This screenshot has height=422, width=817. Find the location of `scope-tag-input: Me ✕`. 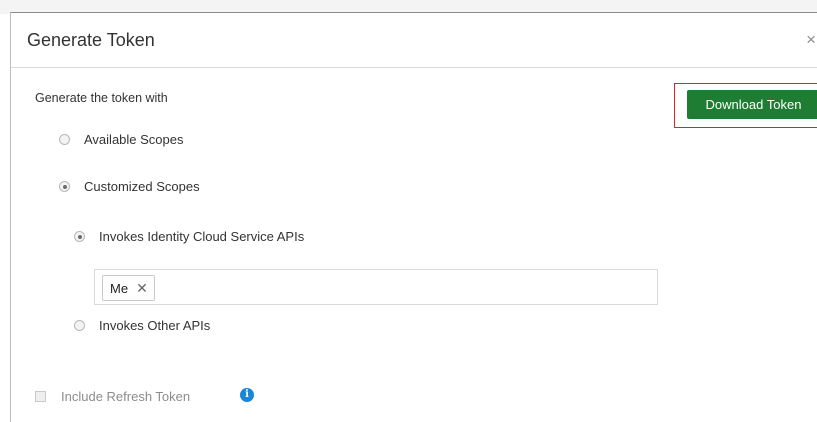

scope-tag-input: Me ✕ is located at coordinates (376, 287).